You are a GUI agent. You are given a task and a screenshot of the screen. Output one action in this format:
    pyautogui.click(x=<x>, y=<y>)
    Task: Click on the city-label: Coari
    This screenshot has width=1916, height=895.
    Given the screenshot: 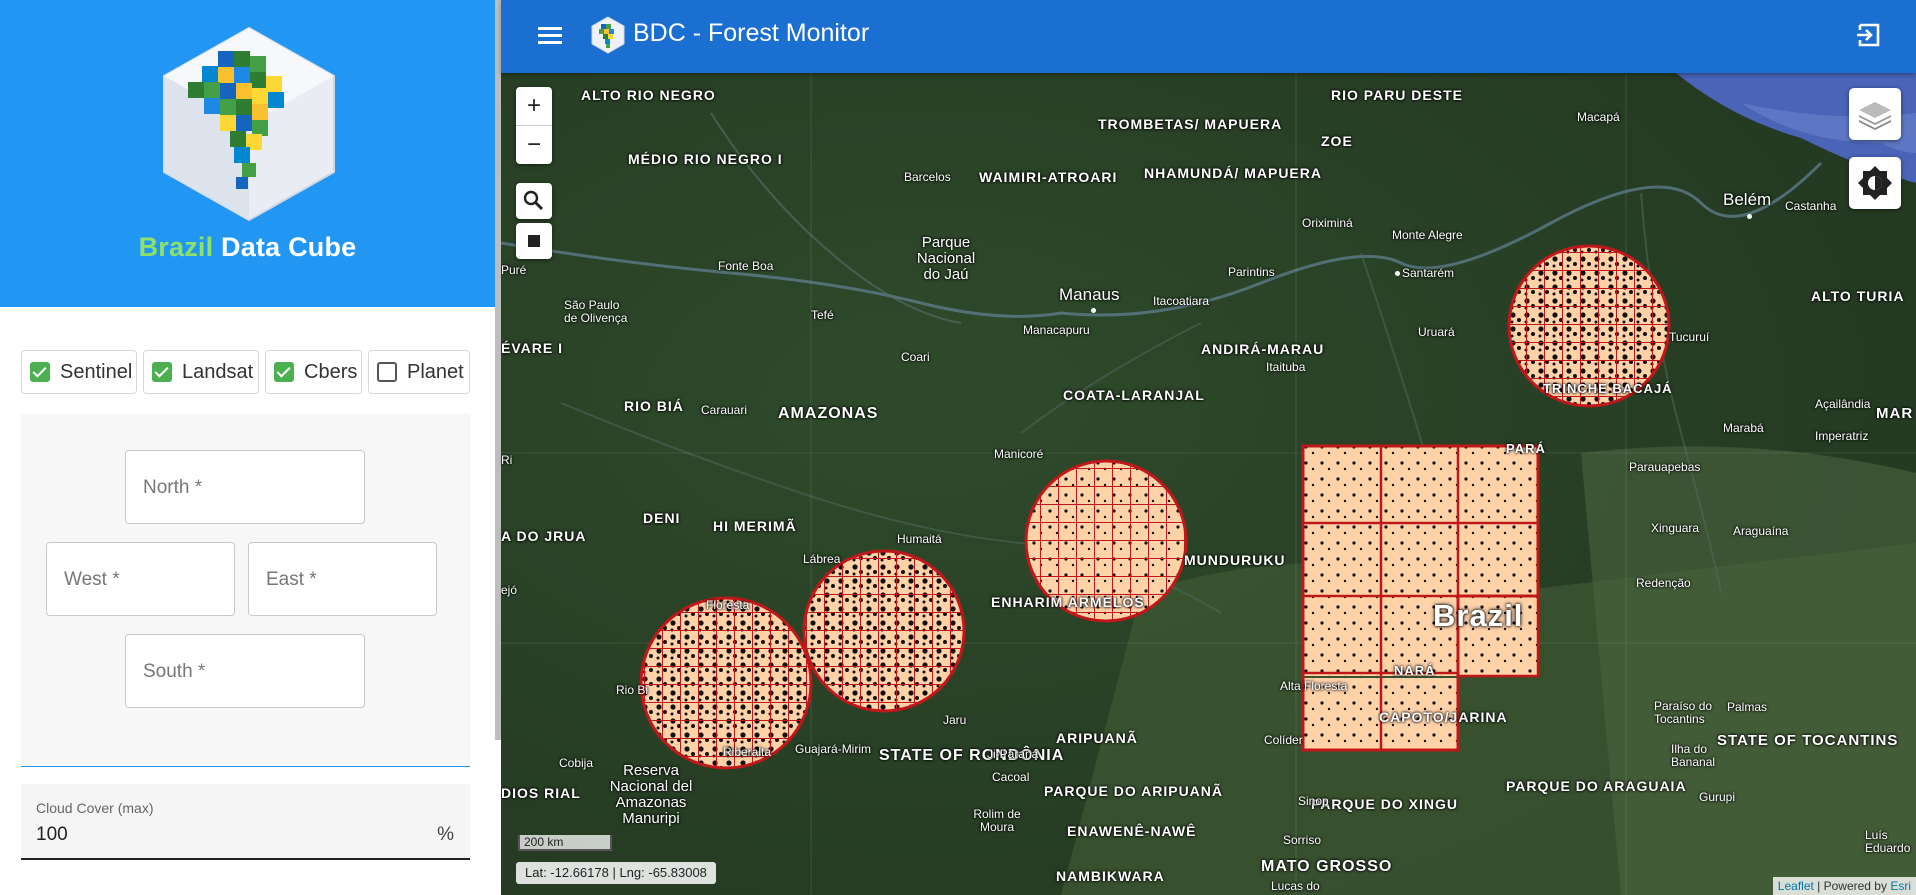 What is the action you would take?
    pyautogui.click(x=915, y=357)
    